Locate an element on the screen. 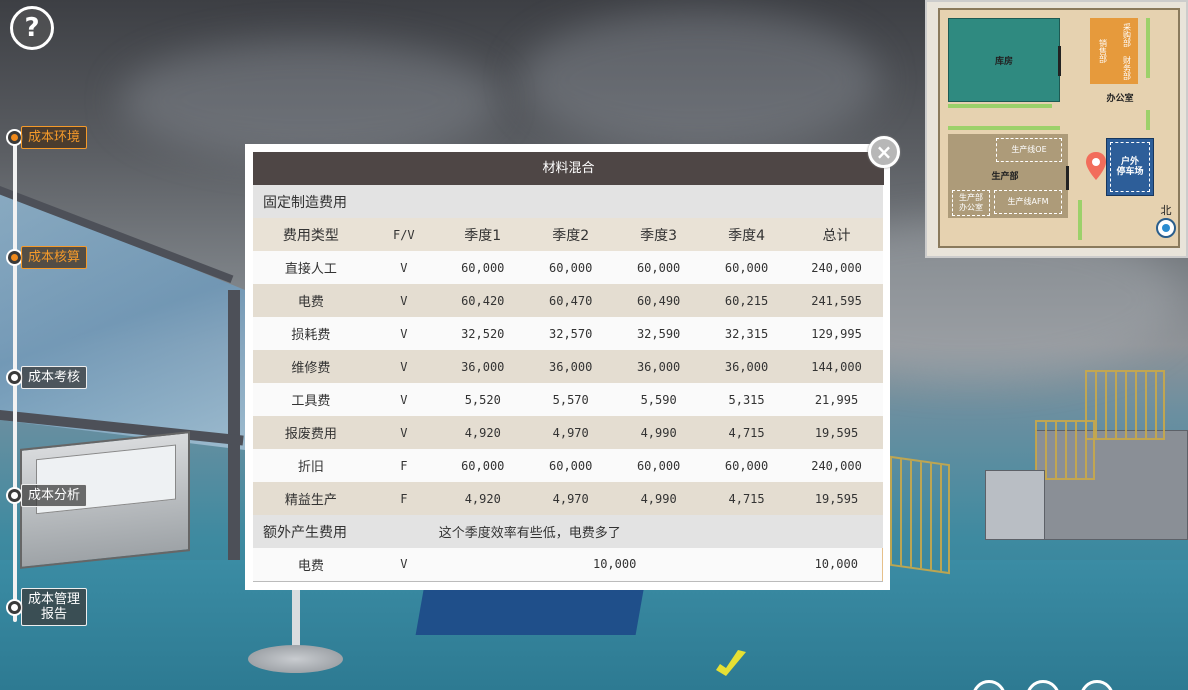  cell-q2: 36,000 is located at coordinates (570, 366).